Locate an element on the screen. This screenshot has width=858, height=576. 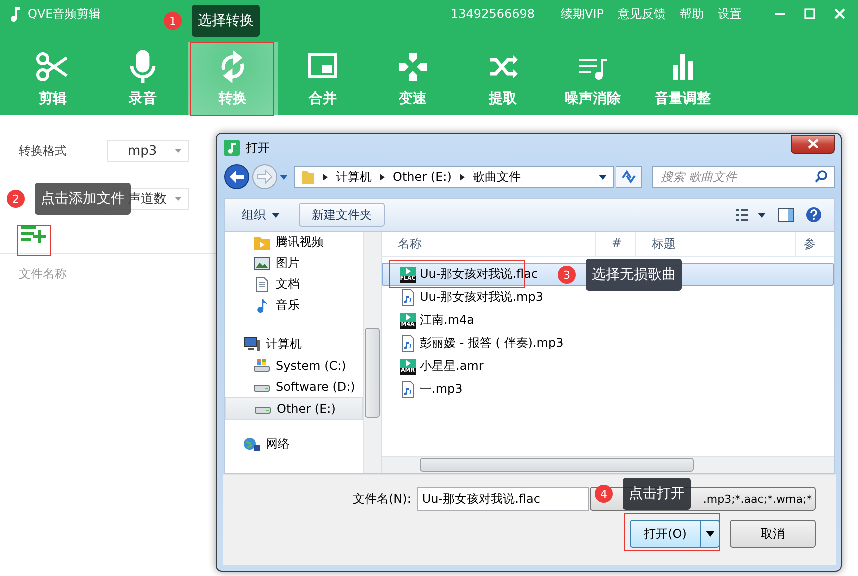
step-tooltip: 选择无损歌曲 is located at coordinates (634, 275).